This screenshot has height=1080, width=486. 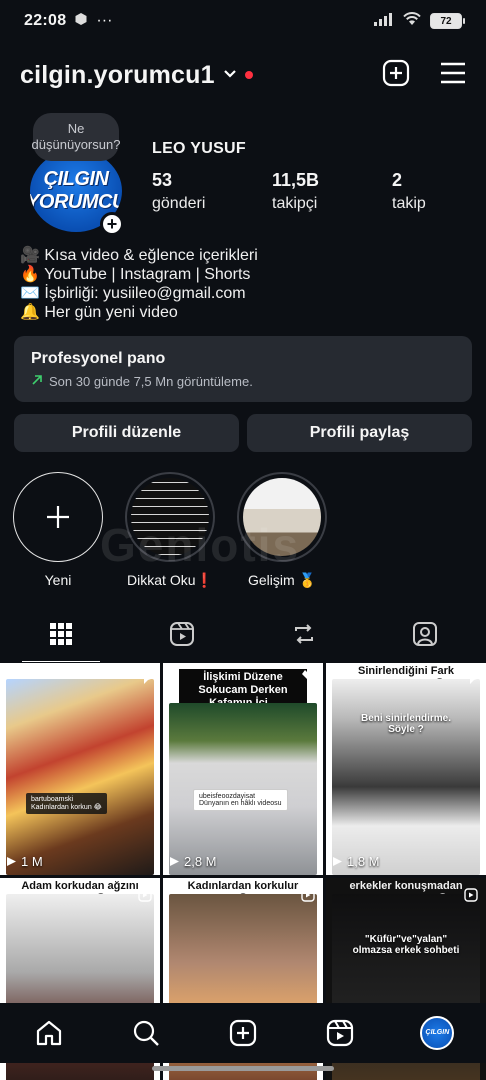 I want to click on grid-icon, so click(x=60, y=634).